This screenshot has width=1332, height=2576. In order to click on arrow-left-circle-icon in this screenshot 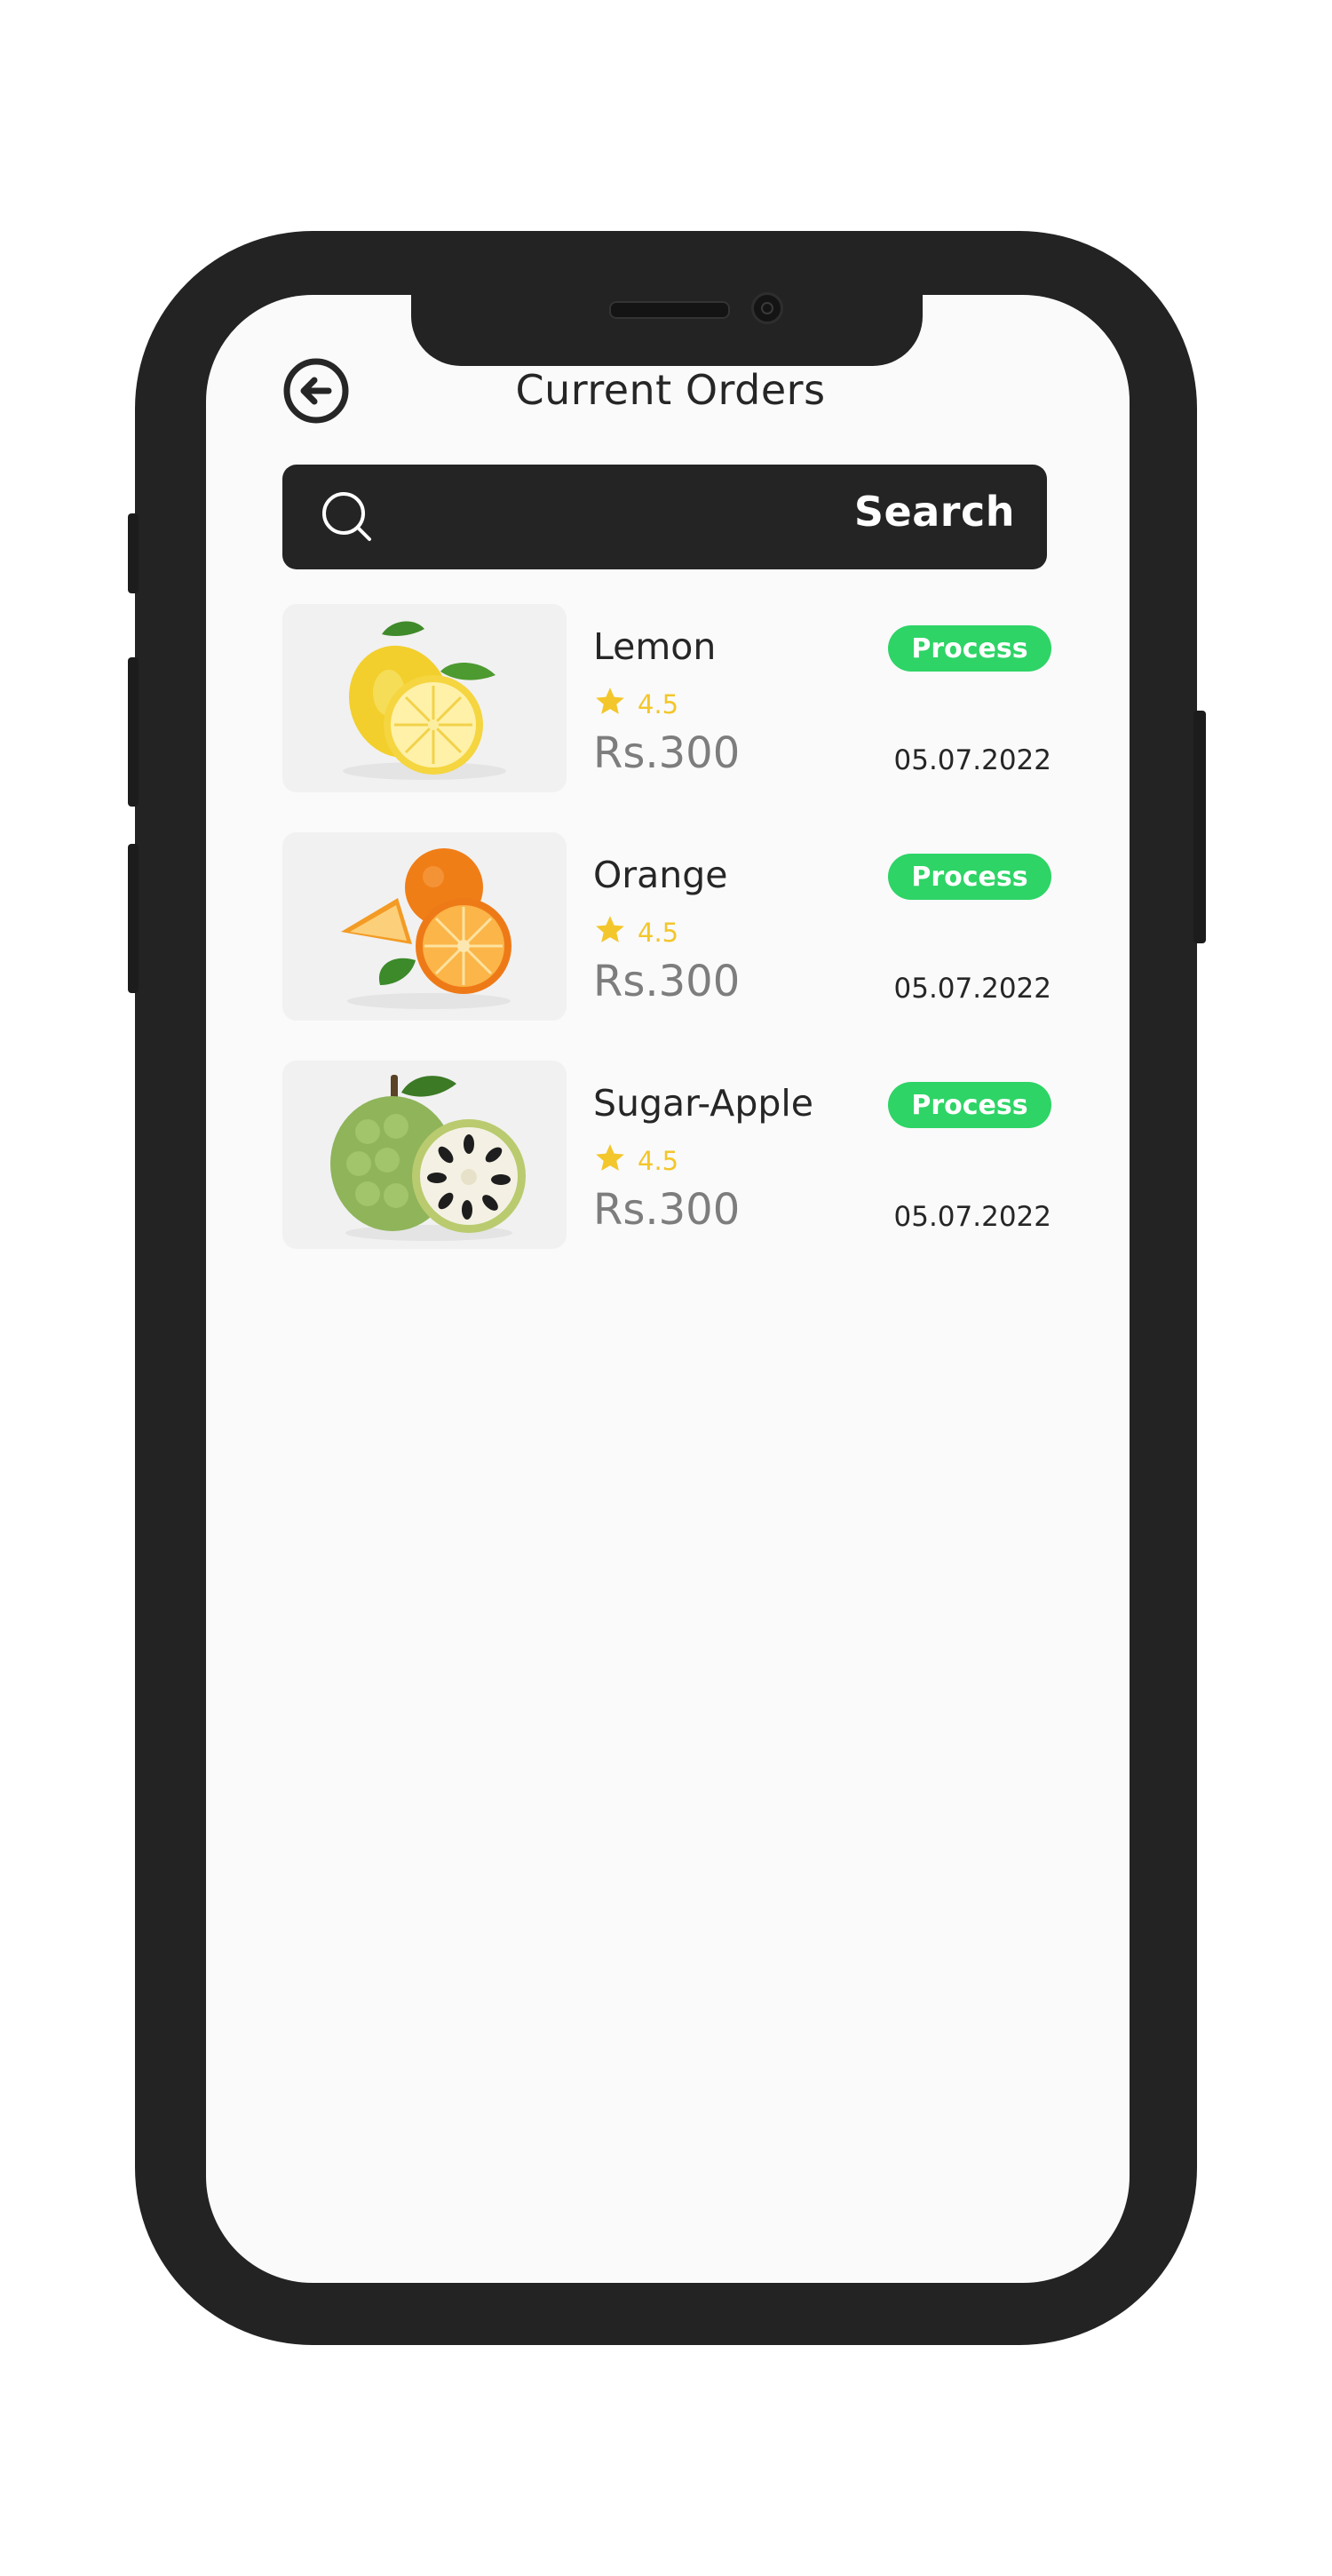, I will do `click(316, 391)`.